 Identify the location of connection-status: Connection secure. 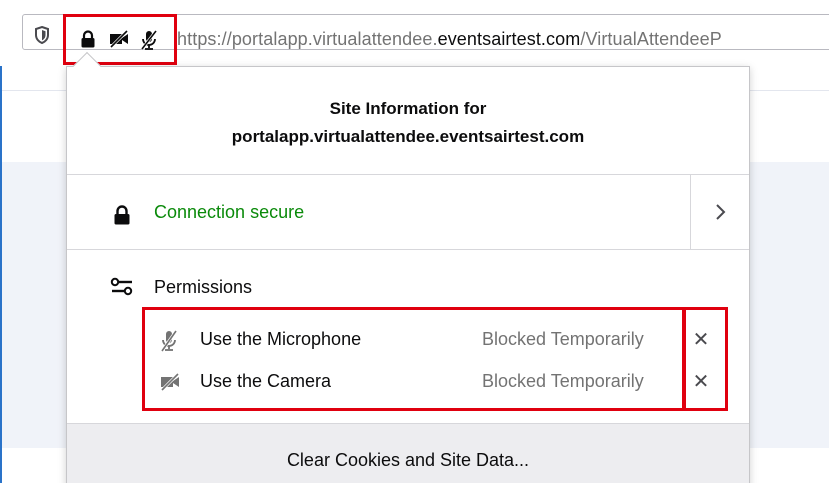
(229, 212).